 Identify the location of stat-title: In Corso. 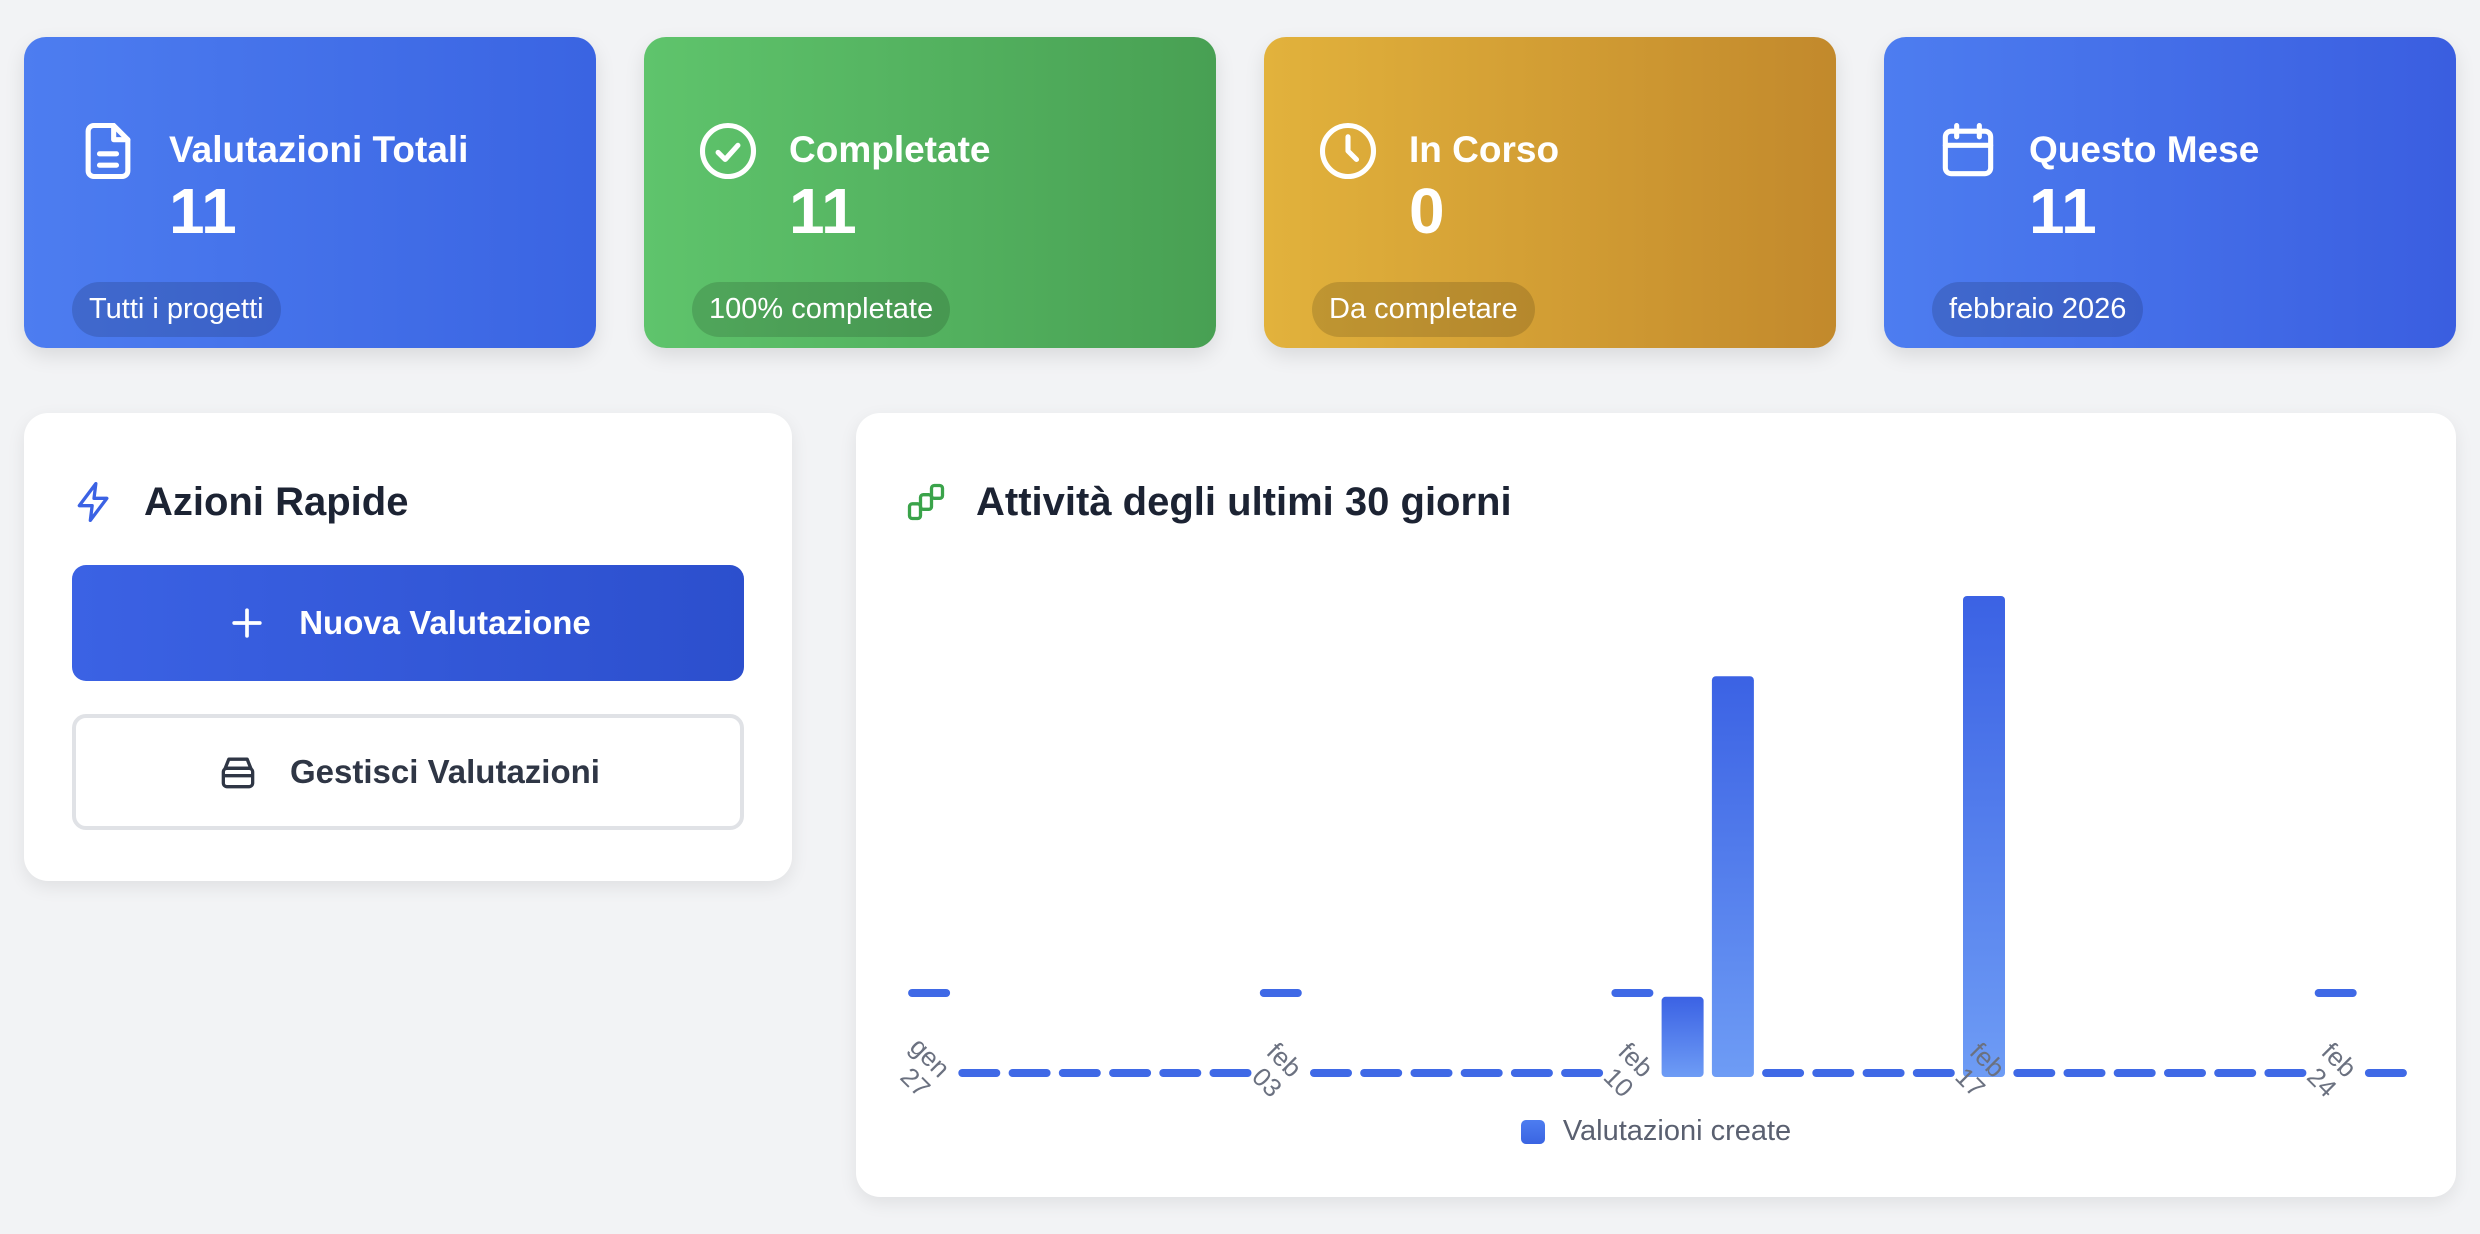
(1484, 149).